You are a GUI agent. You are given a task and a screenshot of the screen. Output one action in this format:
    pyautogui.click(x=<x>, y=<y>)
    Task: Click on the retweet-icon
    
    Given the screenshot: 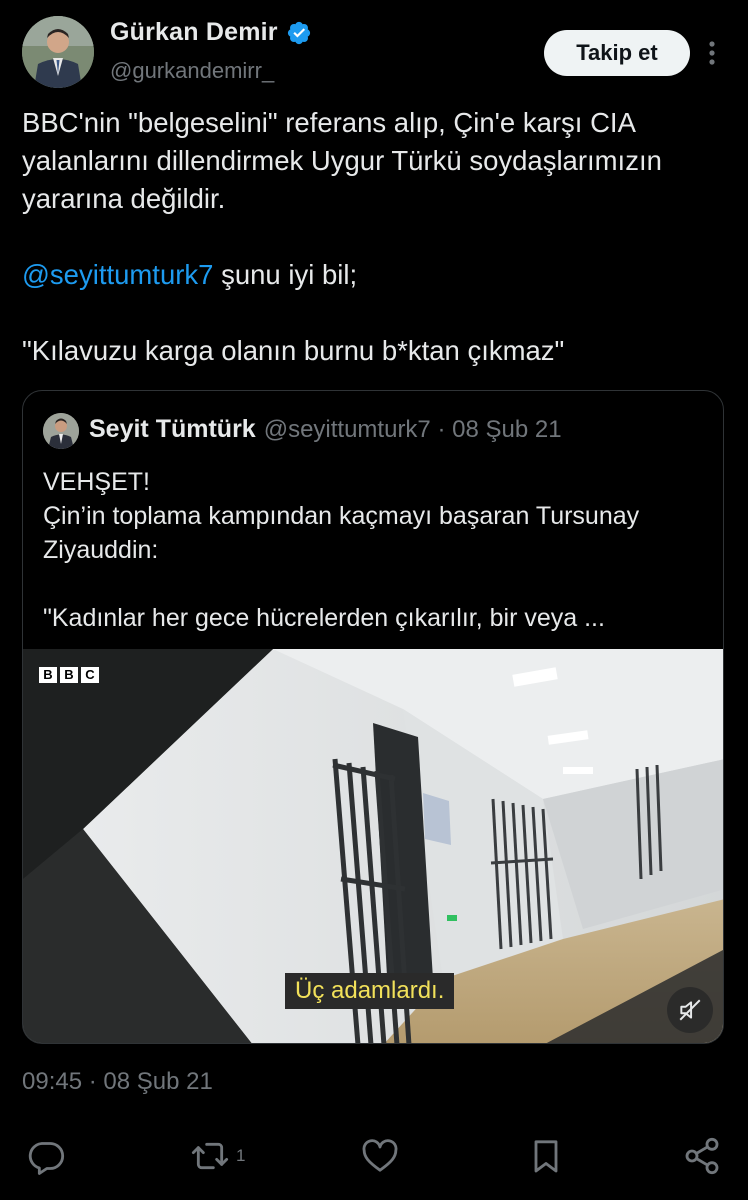 What is the action you would take?
    pyautogui.click(x=210, y=1156)
    